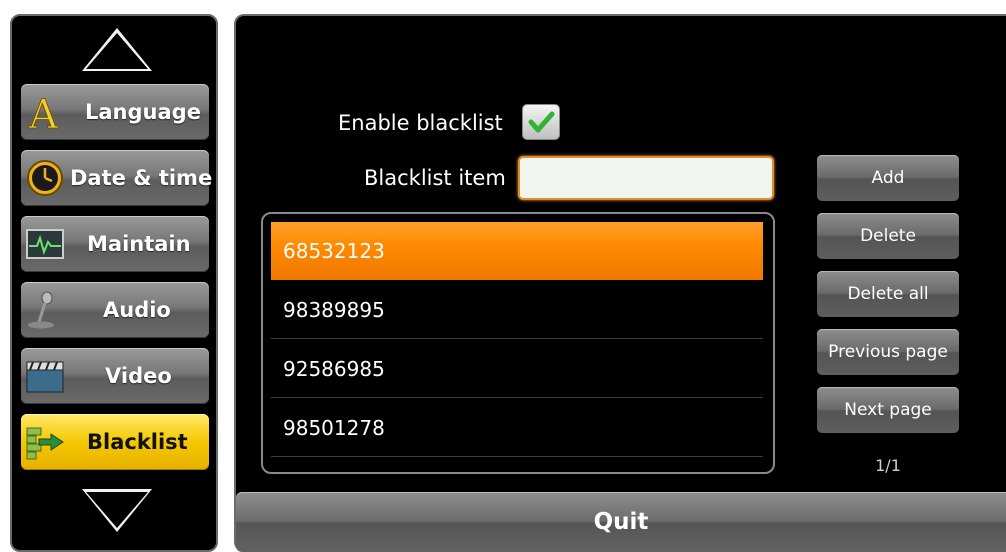  What do you see at coordinates (139, 244) in the screenshot?
I see `nav-label: Maintain` at bounding box center [139, 244].